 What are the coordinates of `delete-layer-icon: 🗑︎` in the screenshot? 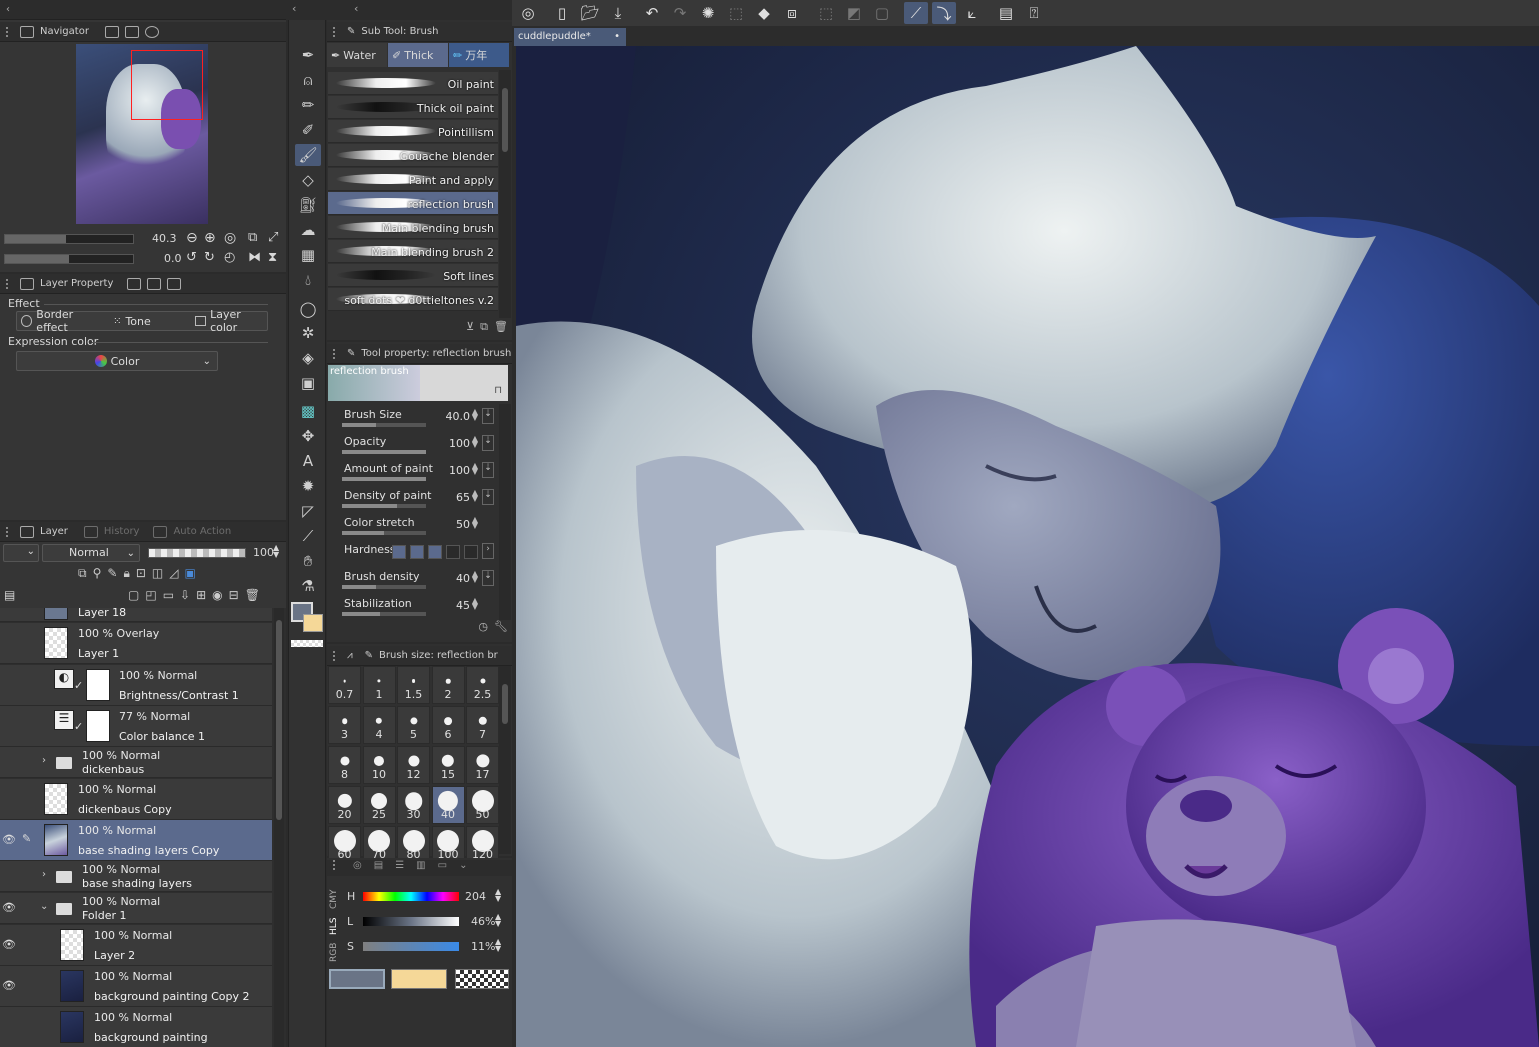 It's located at (252, 595).